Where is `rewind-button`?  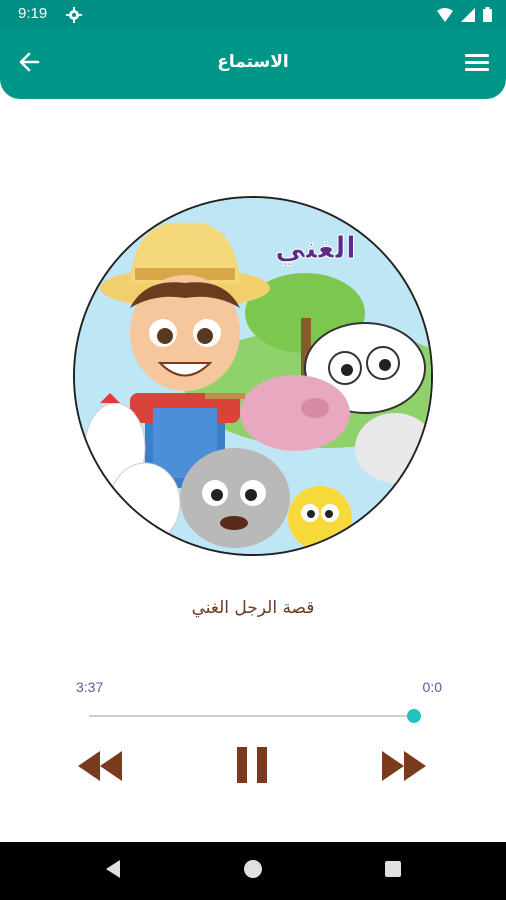
rewind-button is located at coordinates (100, 768).